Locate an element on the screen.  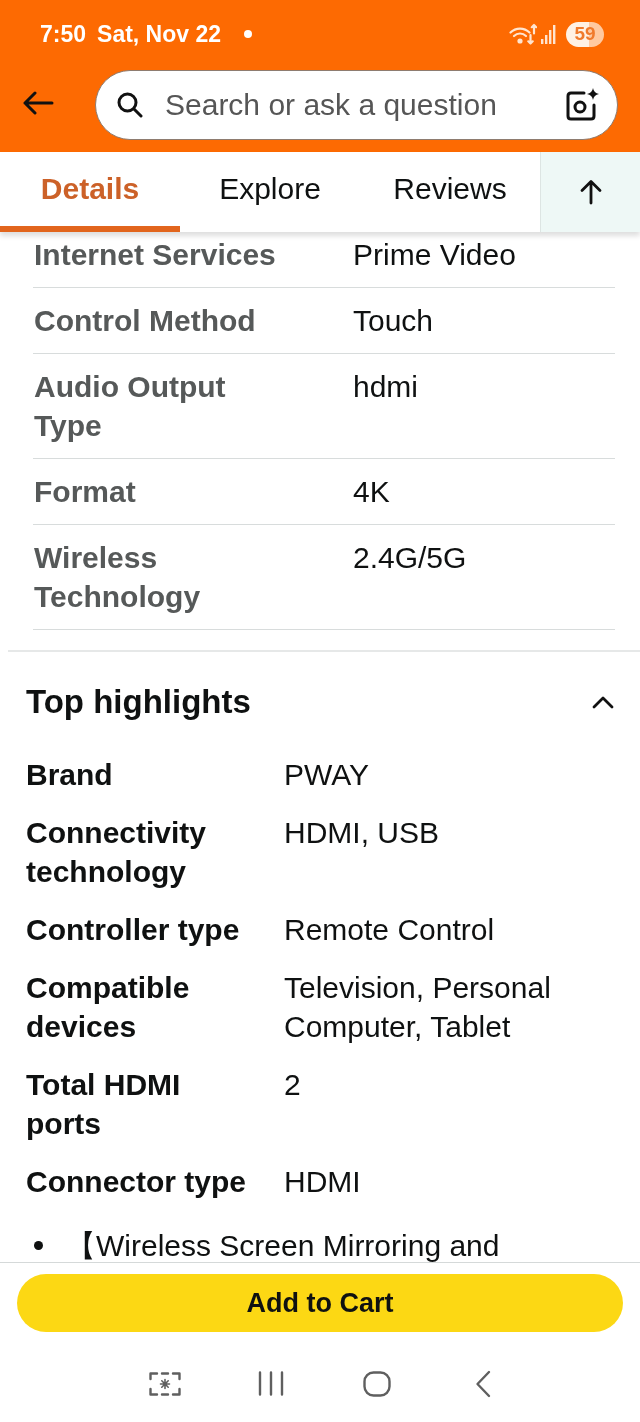
spec-value: 4K is located at coordinates (371, 492).